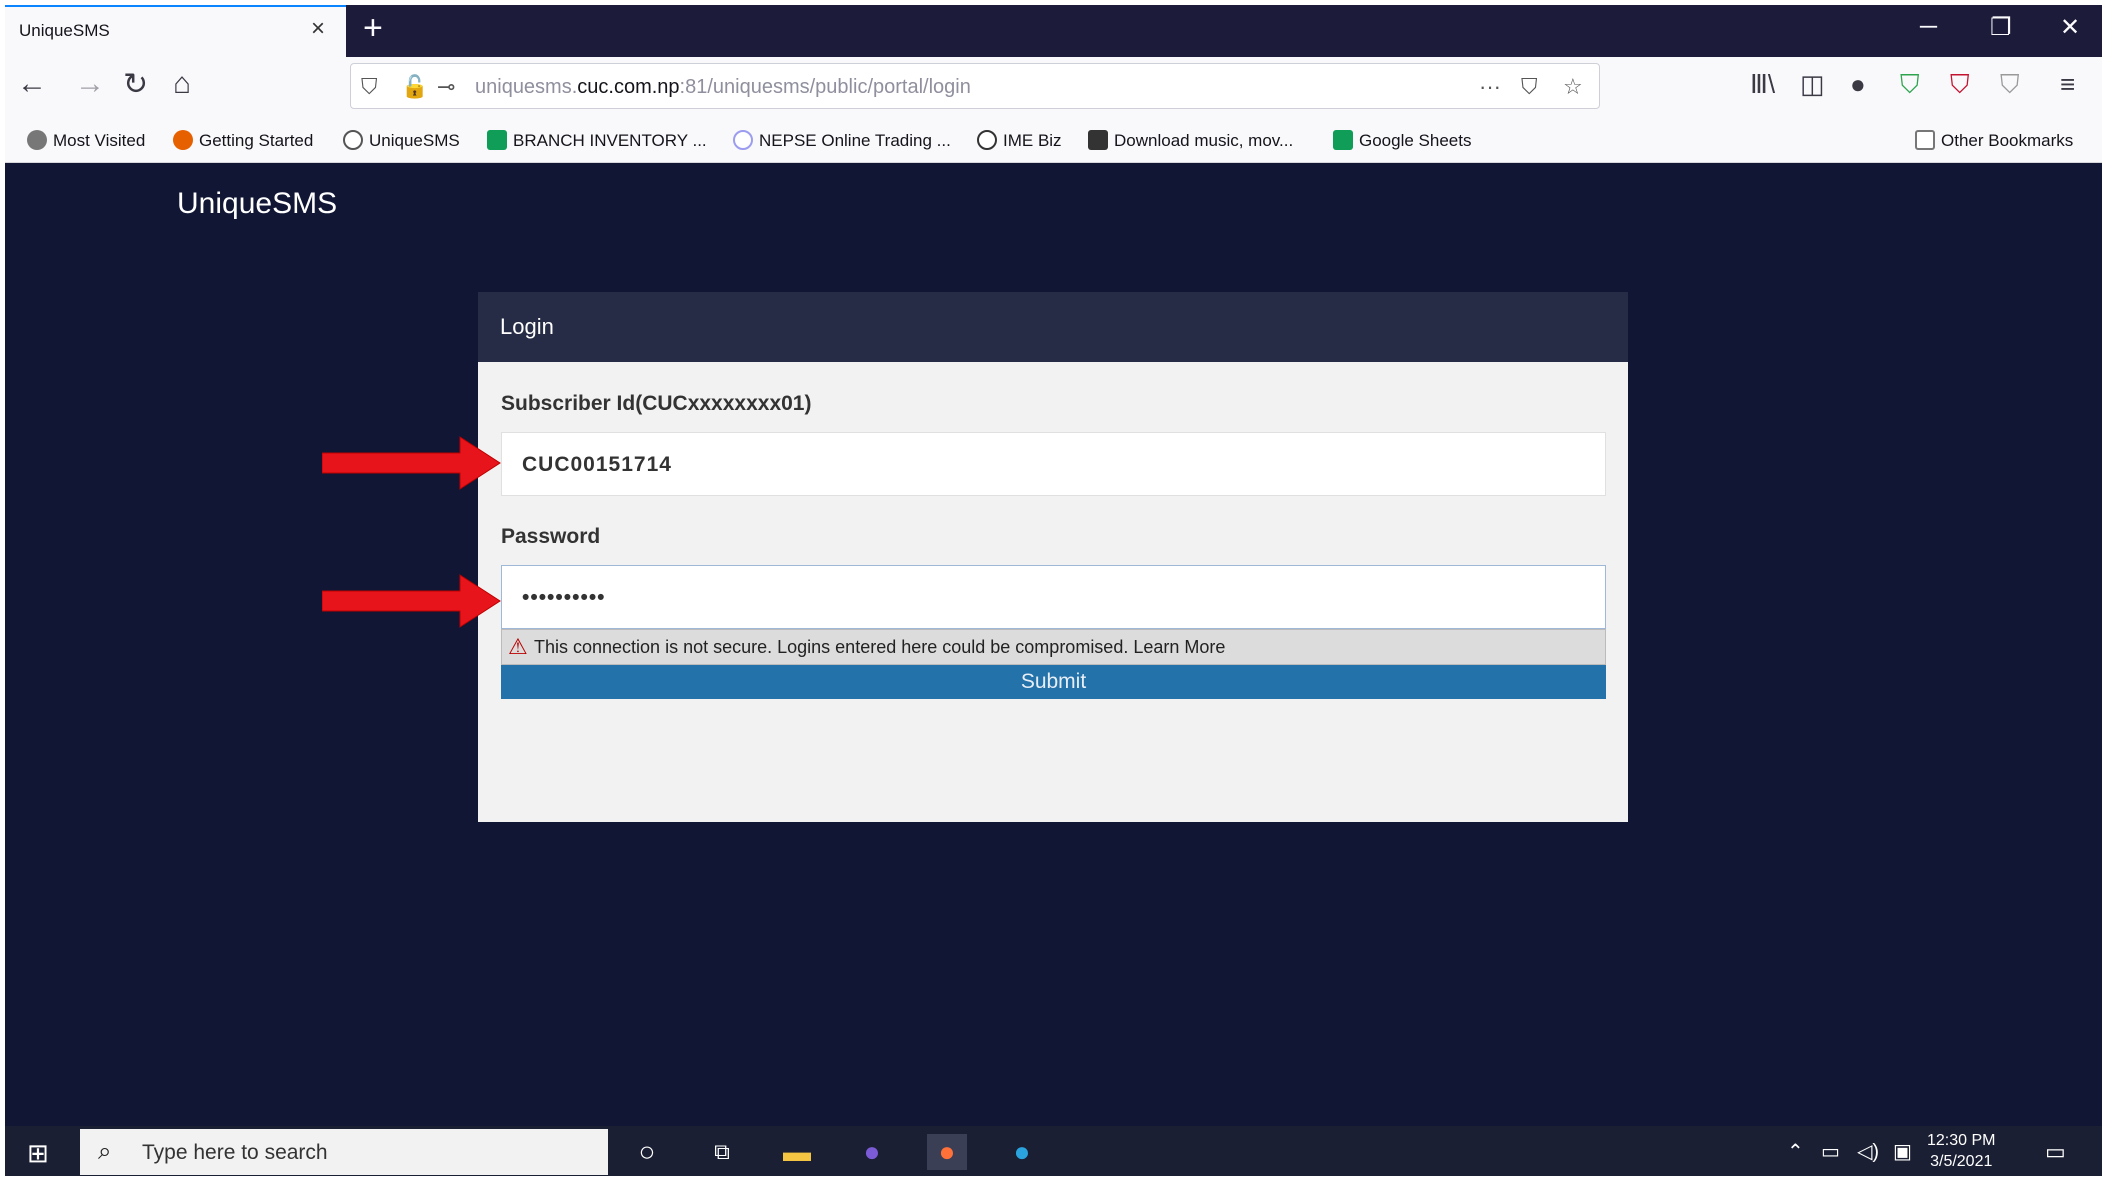 Image resolution: width=2107 pixels, height=1181 pixels. Describe the element at coordinates (1961, 1140) in the screenshot. I see `clock-time: 12:30 PM` at that location.